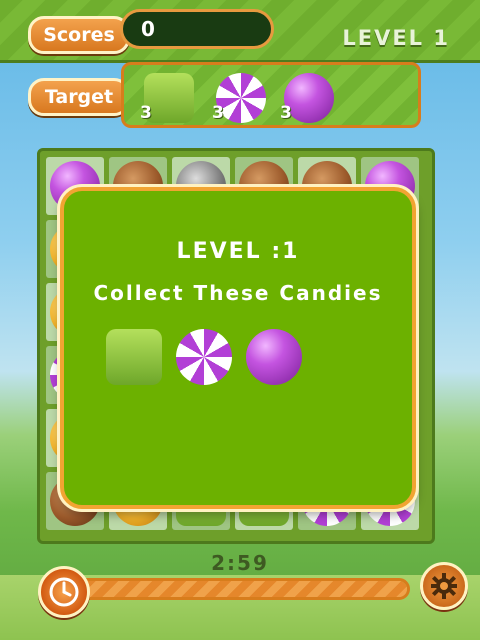 The image size is (480, 640). What do you see at coordinates (64, 592) in the screenshot?
I see `clock-icon` at bounding box center [64, 592].